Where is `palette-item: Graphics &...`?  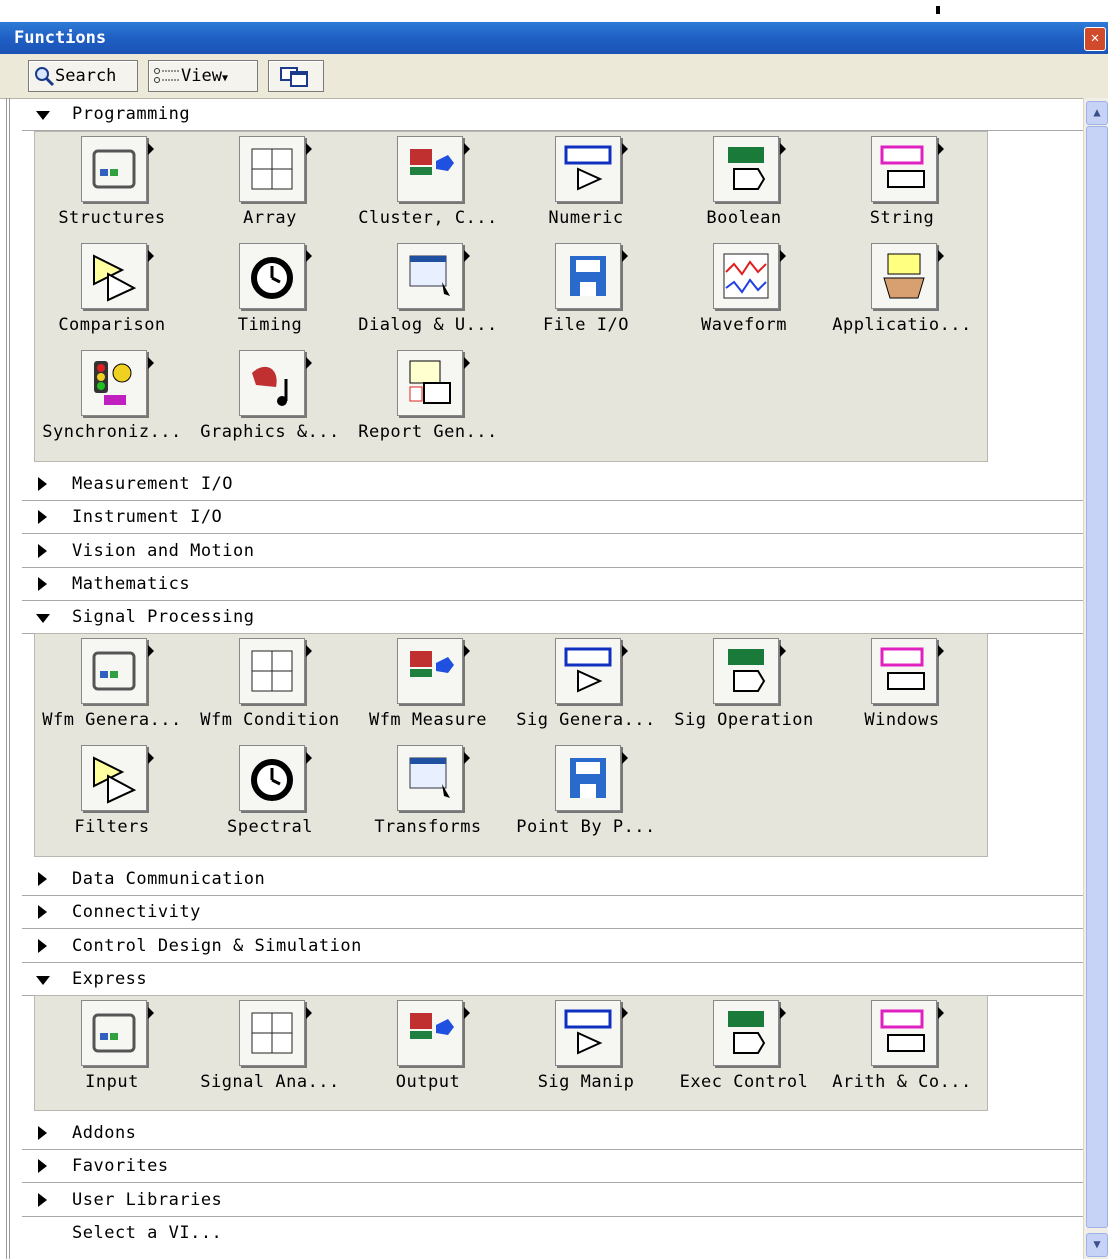 palette-item: Graphics &... is located at coordinates (270, 403).